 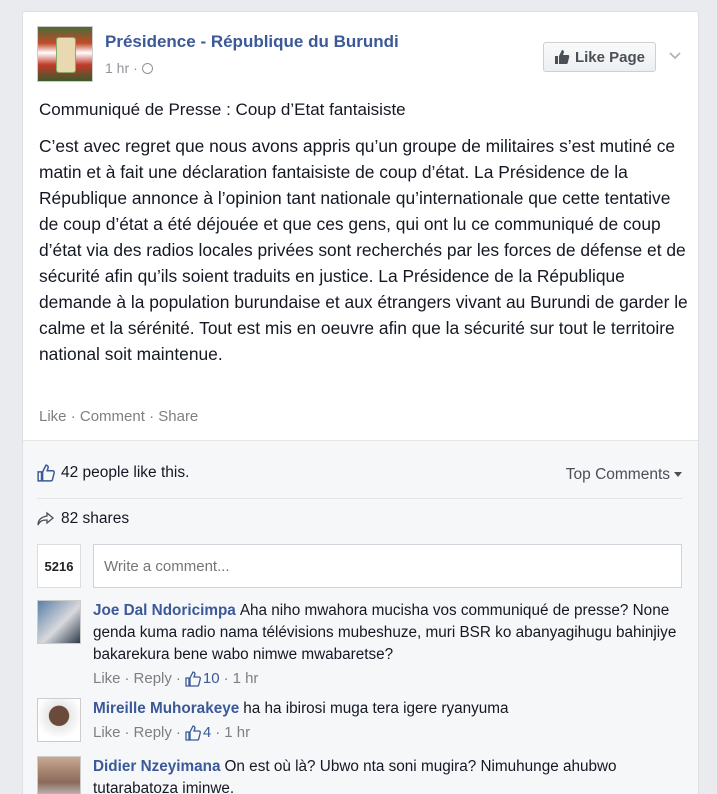 I want to click on comment-text: ha ha ibirosi muga tera igere ryanyuma, so click(x=376, y=708).